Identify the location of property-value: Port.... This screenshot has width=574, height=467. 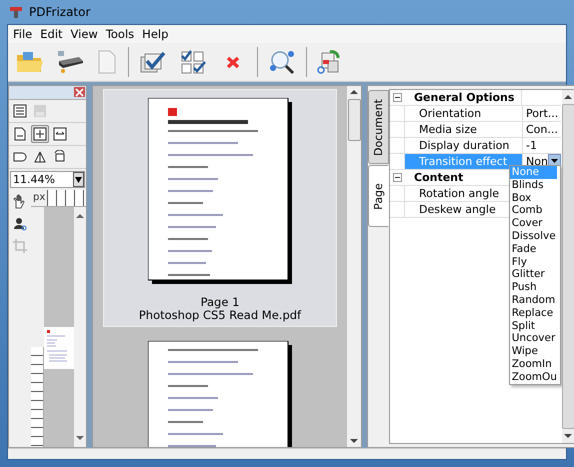
(542, 113).